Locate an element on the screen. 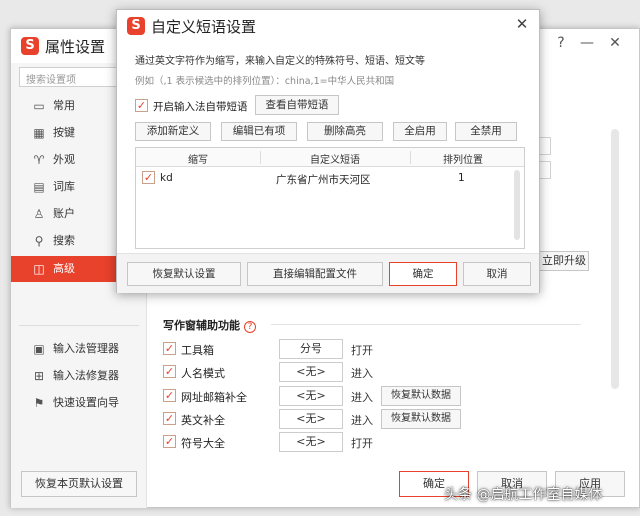 The width and height of the screenshot is (640, 516). feature-row-toolbox: ✓ 工具箱 分号 打开 is located at coordinates (393, 349).